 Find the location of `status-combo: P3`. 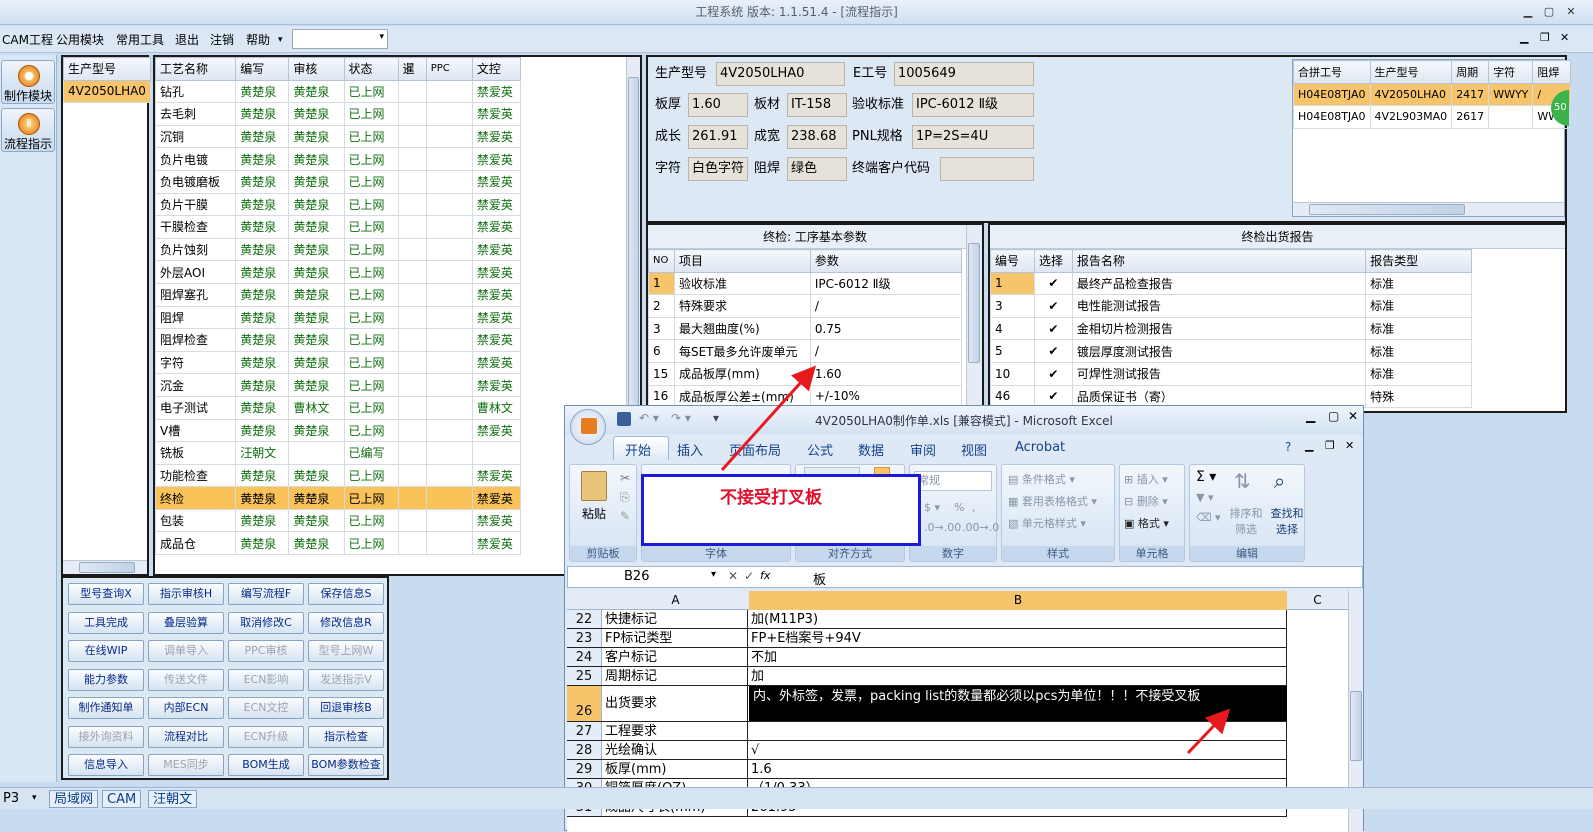

status-combo: P3 is located at coordinates (11, 798).